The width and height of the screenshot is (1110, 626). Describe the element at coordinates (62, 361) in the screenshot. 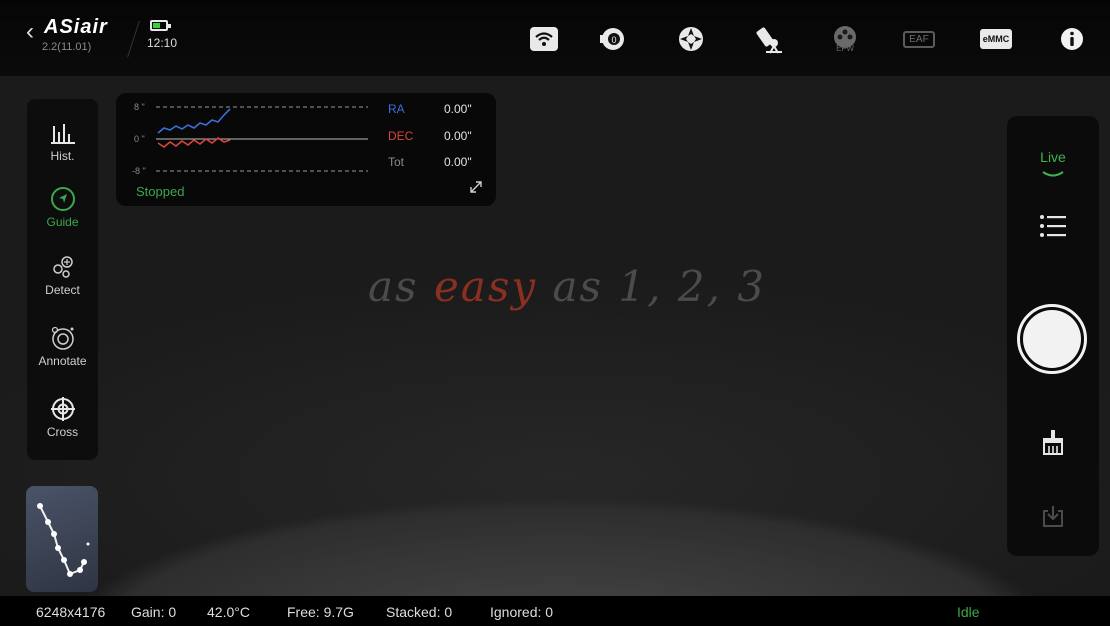

I see `tool-annotate-label: Annotate` at that location.